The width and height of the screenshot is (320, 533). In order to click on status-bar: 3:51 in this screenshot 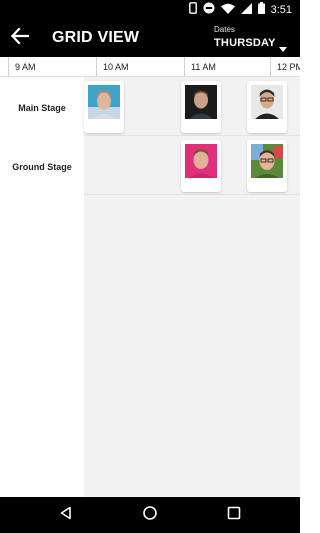, I will do `click(150, 9)`.